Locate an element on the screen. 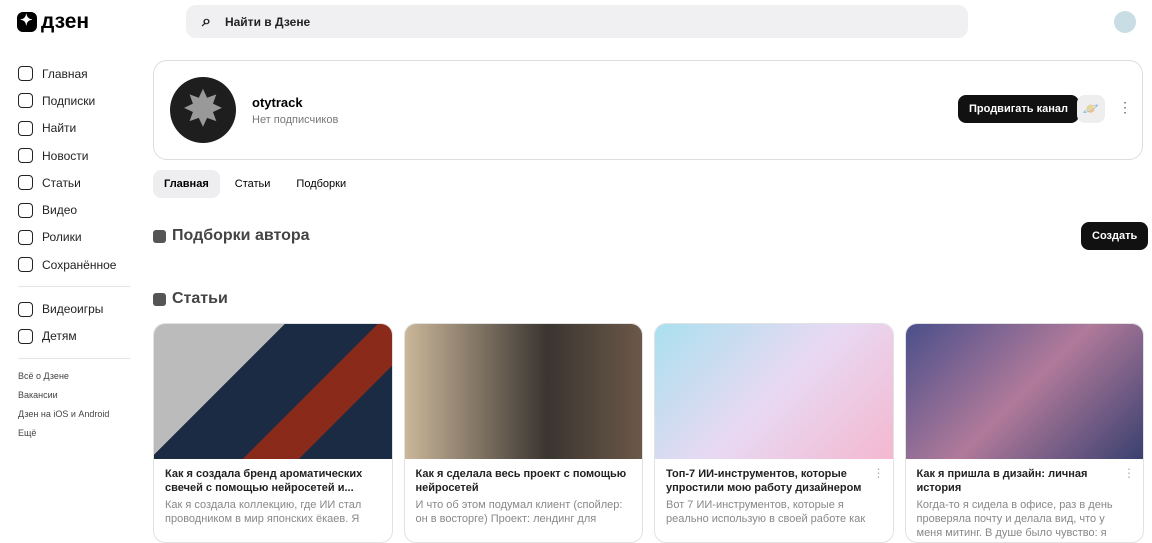  user-avatar is located at coordinates (1125, 22).